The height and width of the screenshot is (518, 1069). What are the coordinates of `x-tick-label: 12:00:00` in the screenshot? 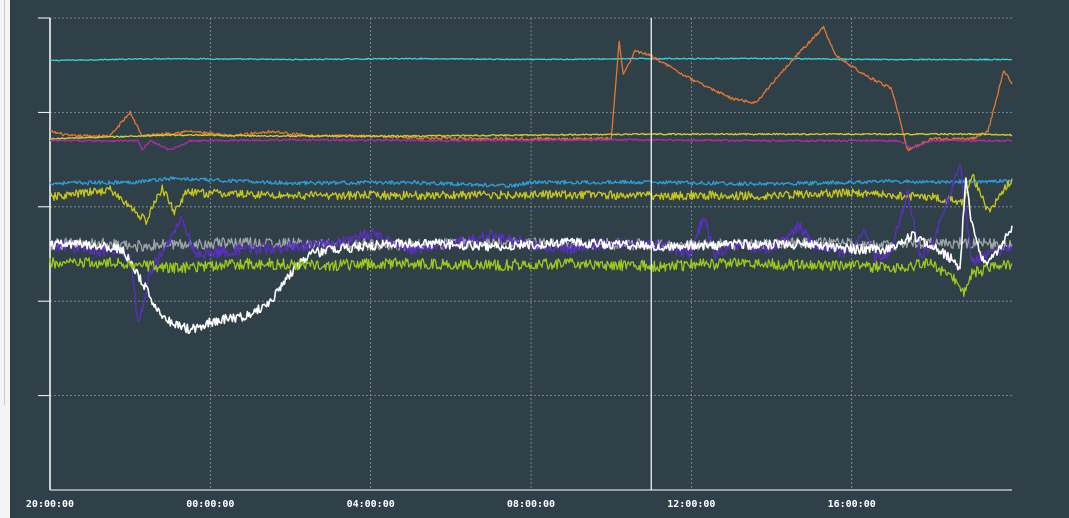 It's located at (691, 504).